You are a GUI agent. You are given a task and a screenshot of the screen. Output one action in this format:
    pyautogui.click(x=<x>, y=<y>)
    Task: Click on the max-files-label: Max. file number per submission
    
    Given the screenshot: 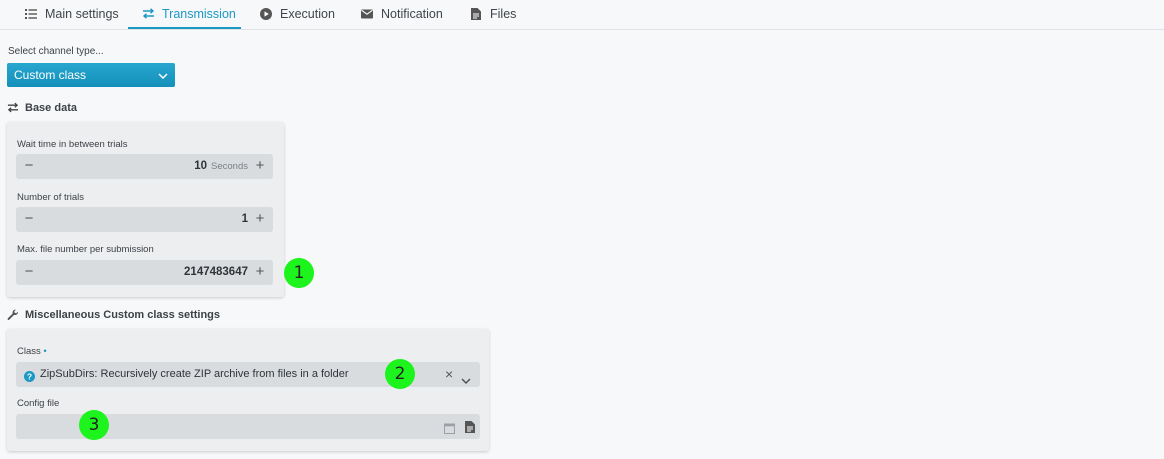 What is the action you would take?
    pyautogui.click(x=85, y=249)
    